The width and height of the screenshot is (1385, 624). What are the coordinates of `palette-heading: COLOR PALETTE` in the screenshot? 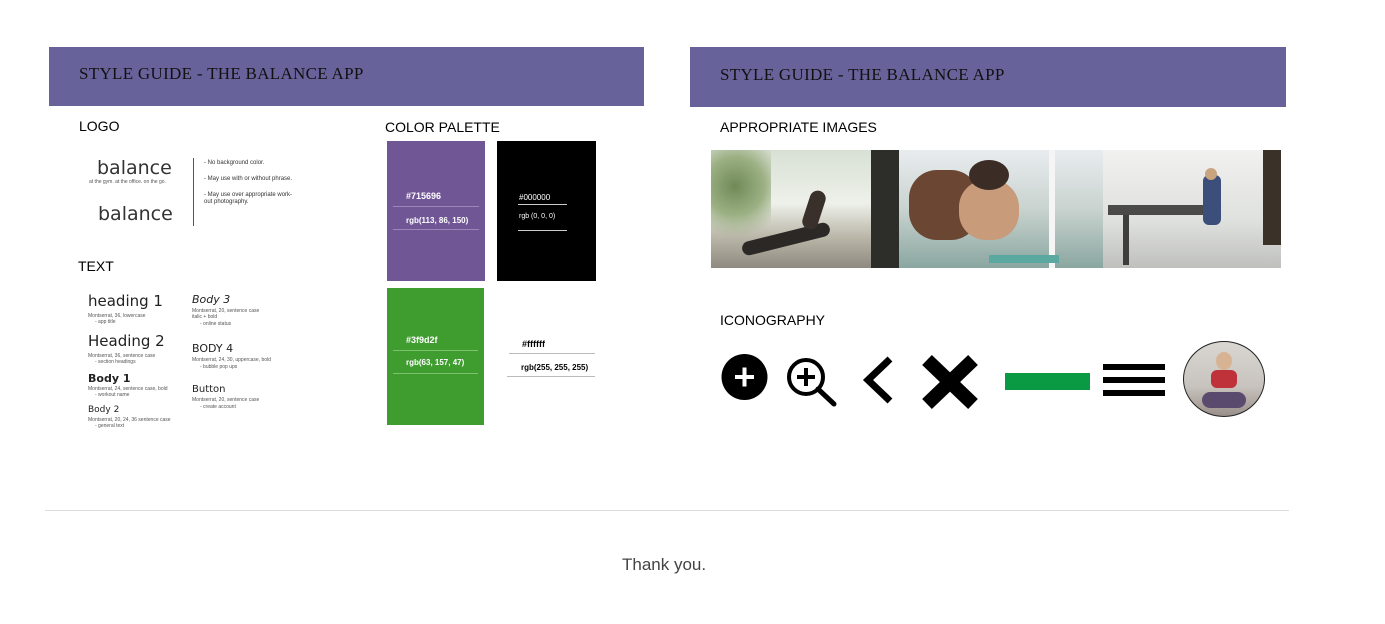 It's located at (442, 127).